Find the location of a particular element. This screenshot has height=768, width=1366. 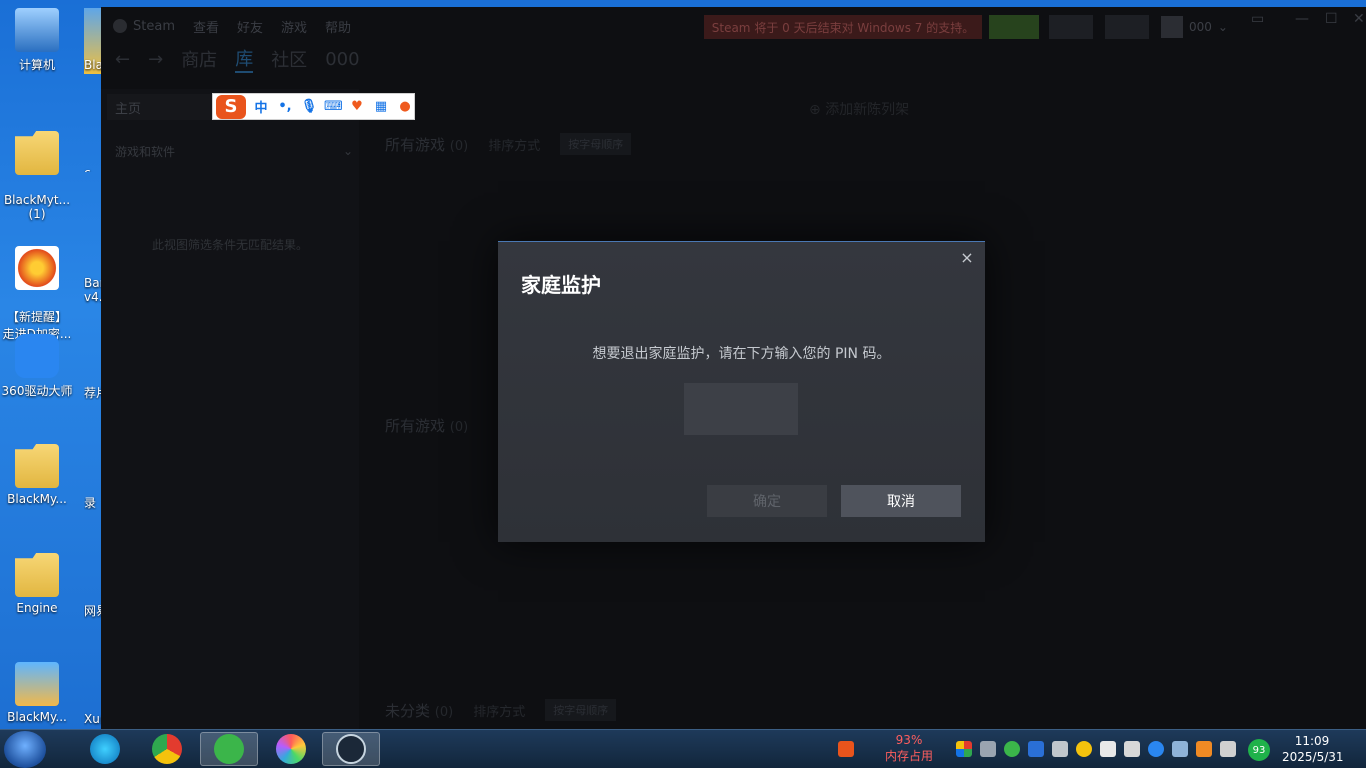

pinwheel-icon is located at coordinates (291, 749).